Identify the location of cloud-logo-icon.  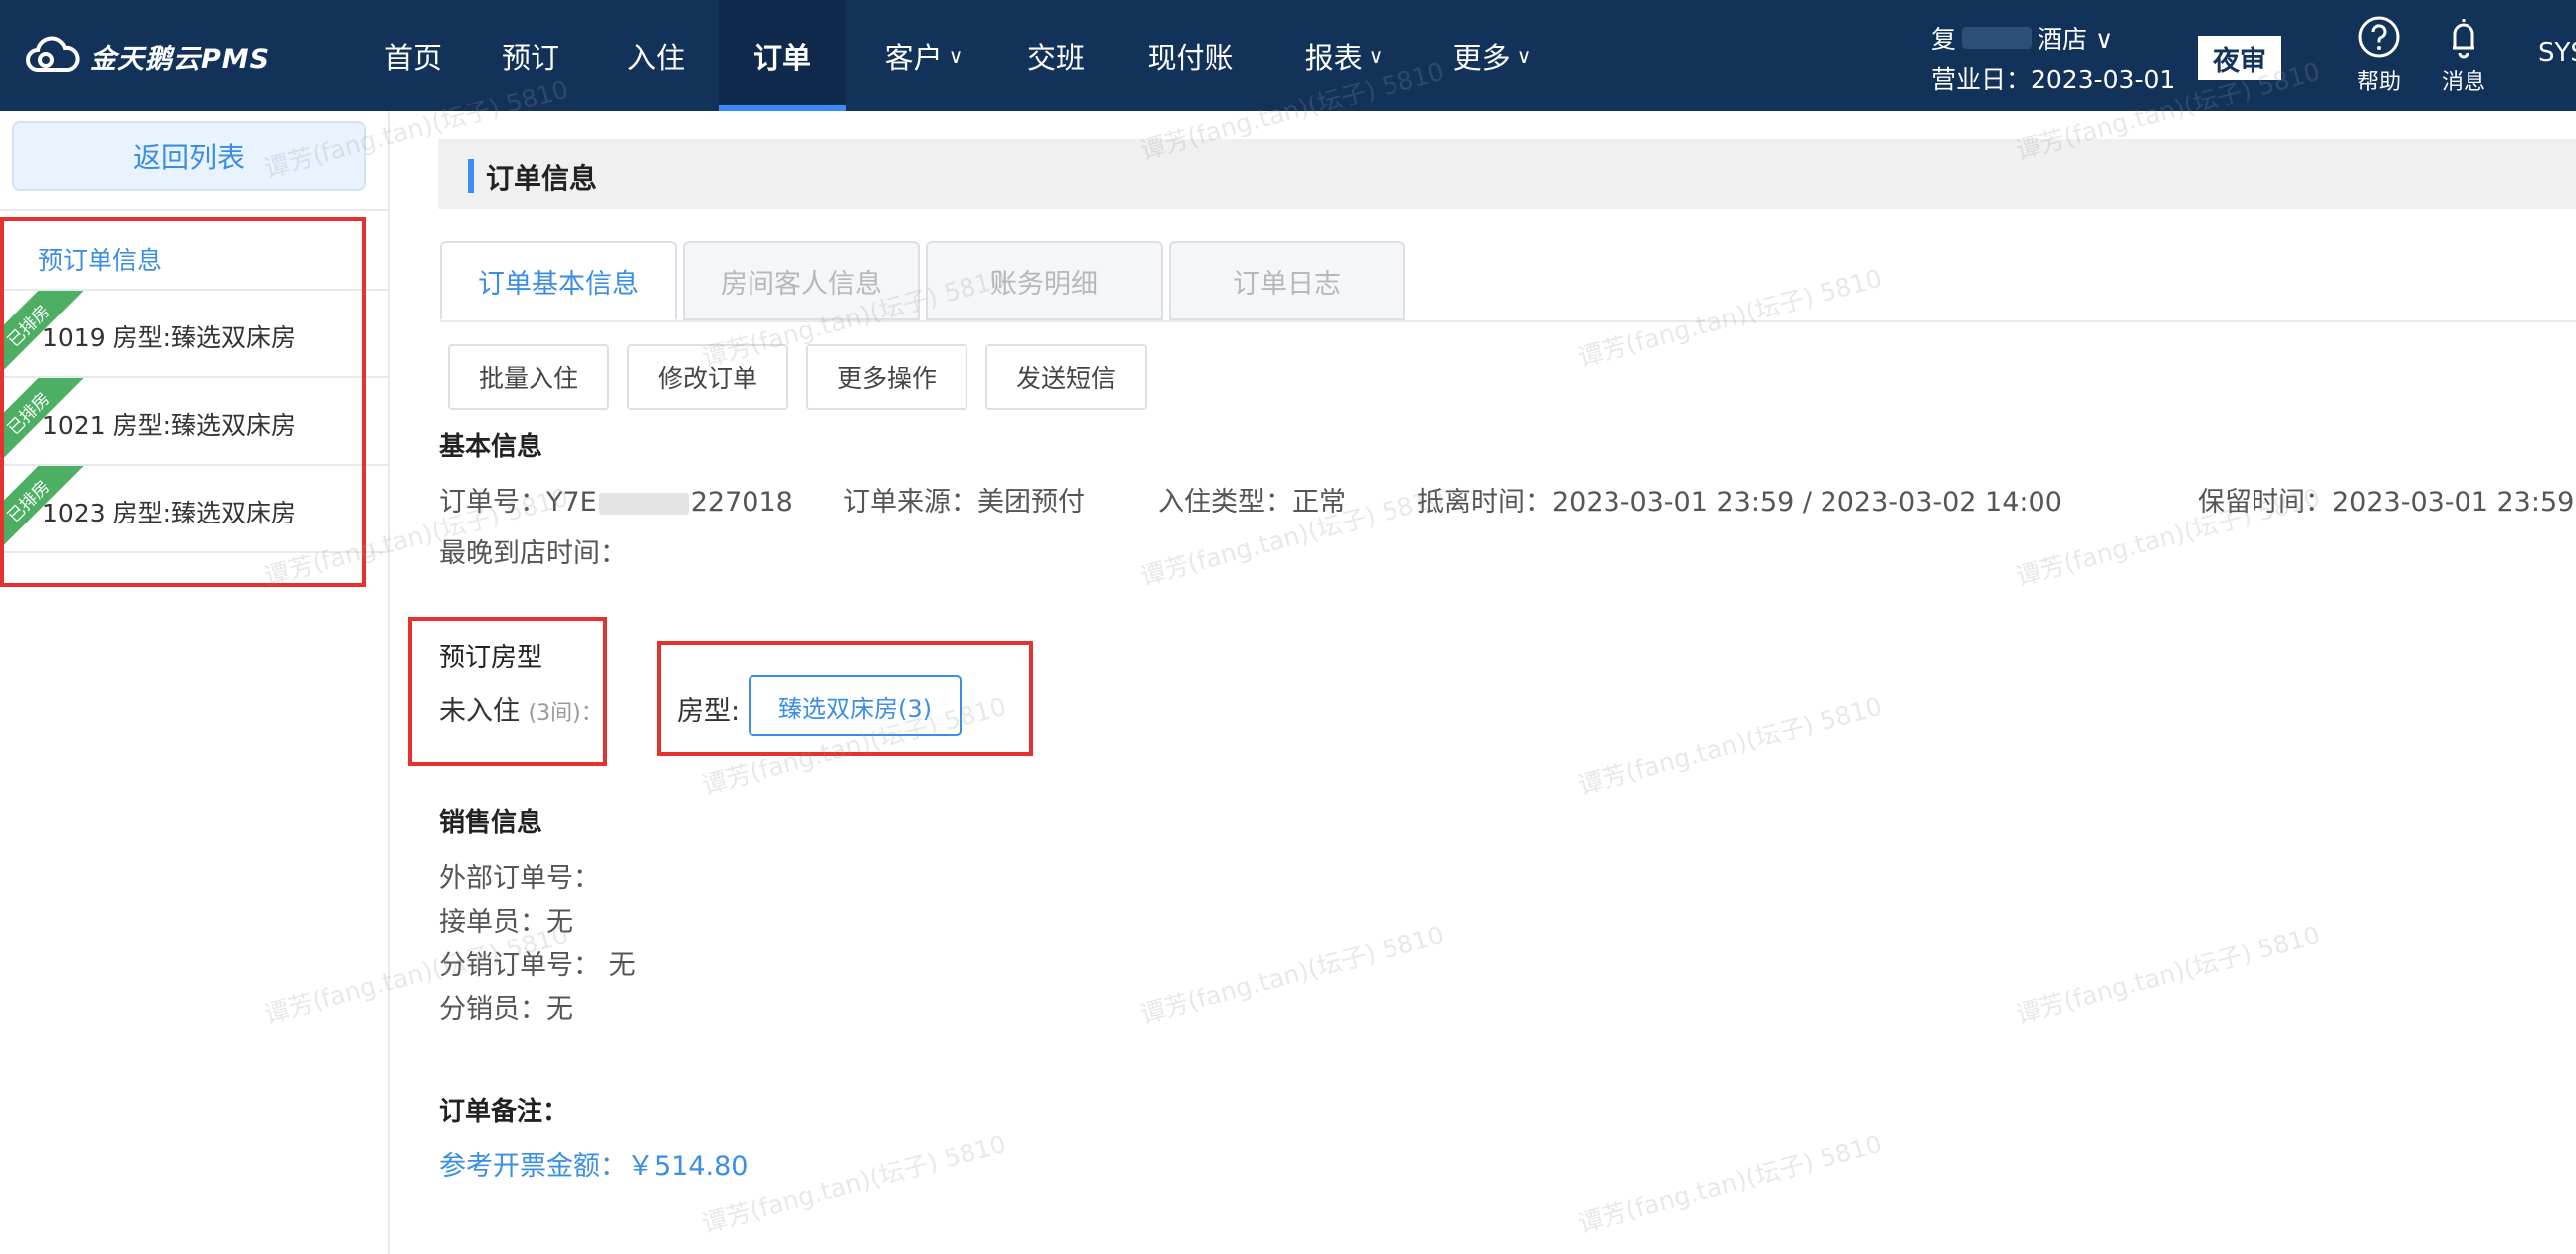
(53, 54).